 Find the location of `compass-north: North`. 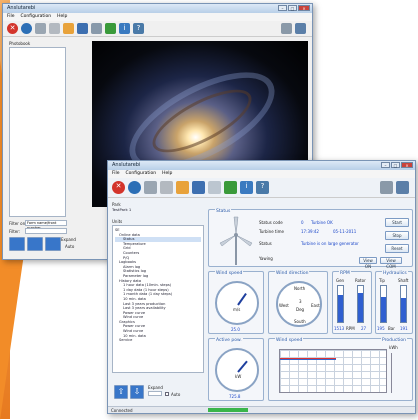

compass-north: North is located at coordinates (300, 288).